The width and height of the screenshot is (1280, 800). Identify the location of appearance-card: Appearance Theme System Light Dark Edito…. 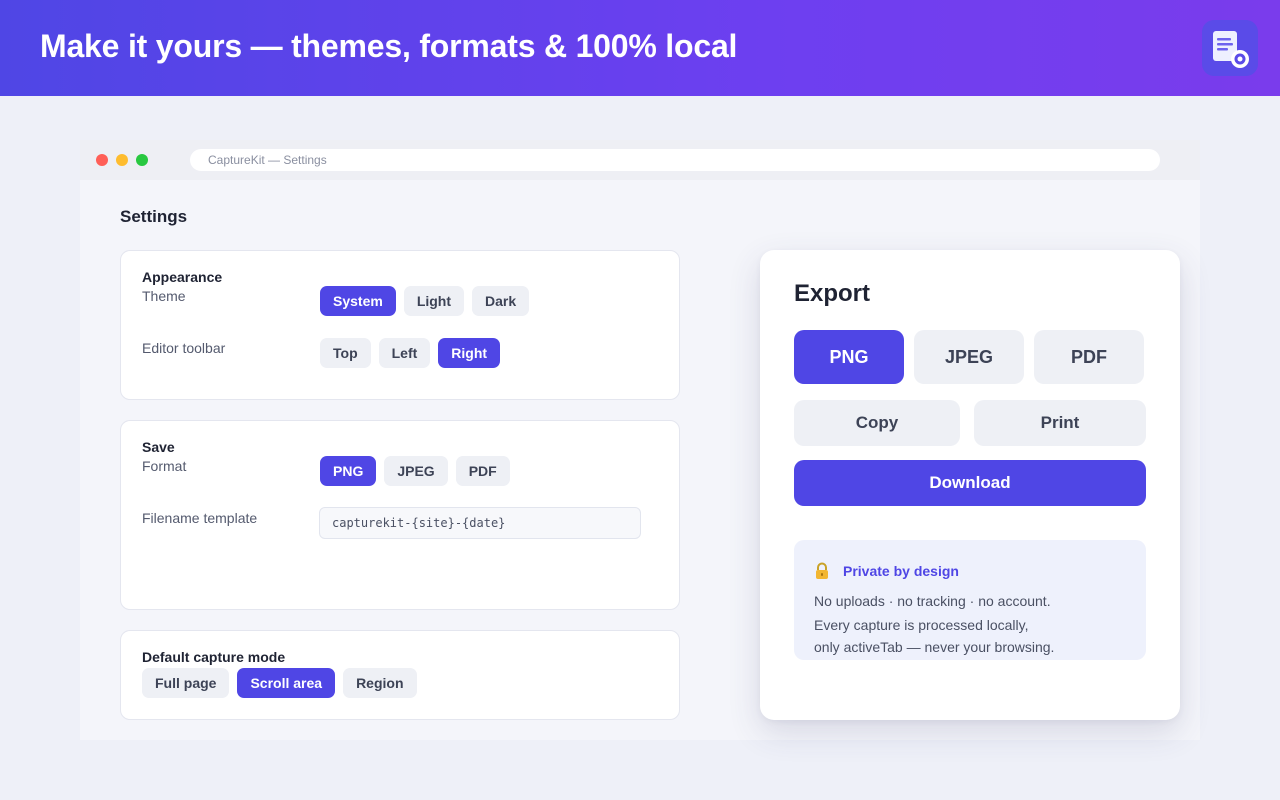
(400, 325).